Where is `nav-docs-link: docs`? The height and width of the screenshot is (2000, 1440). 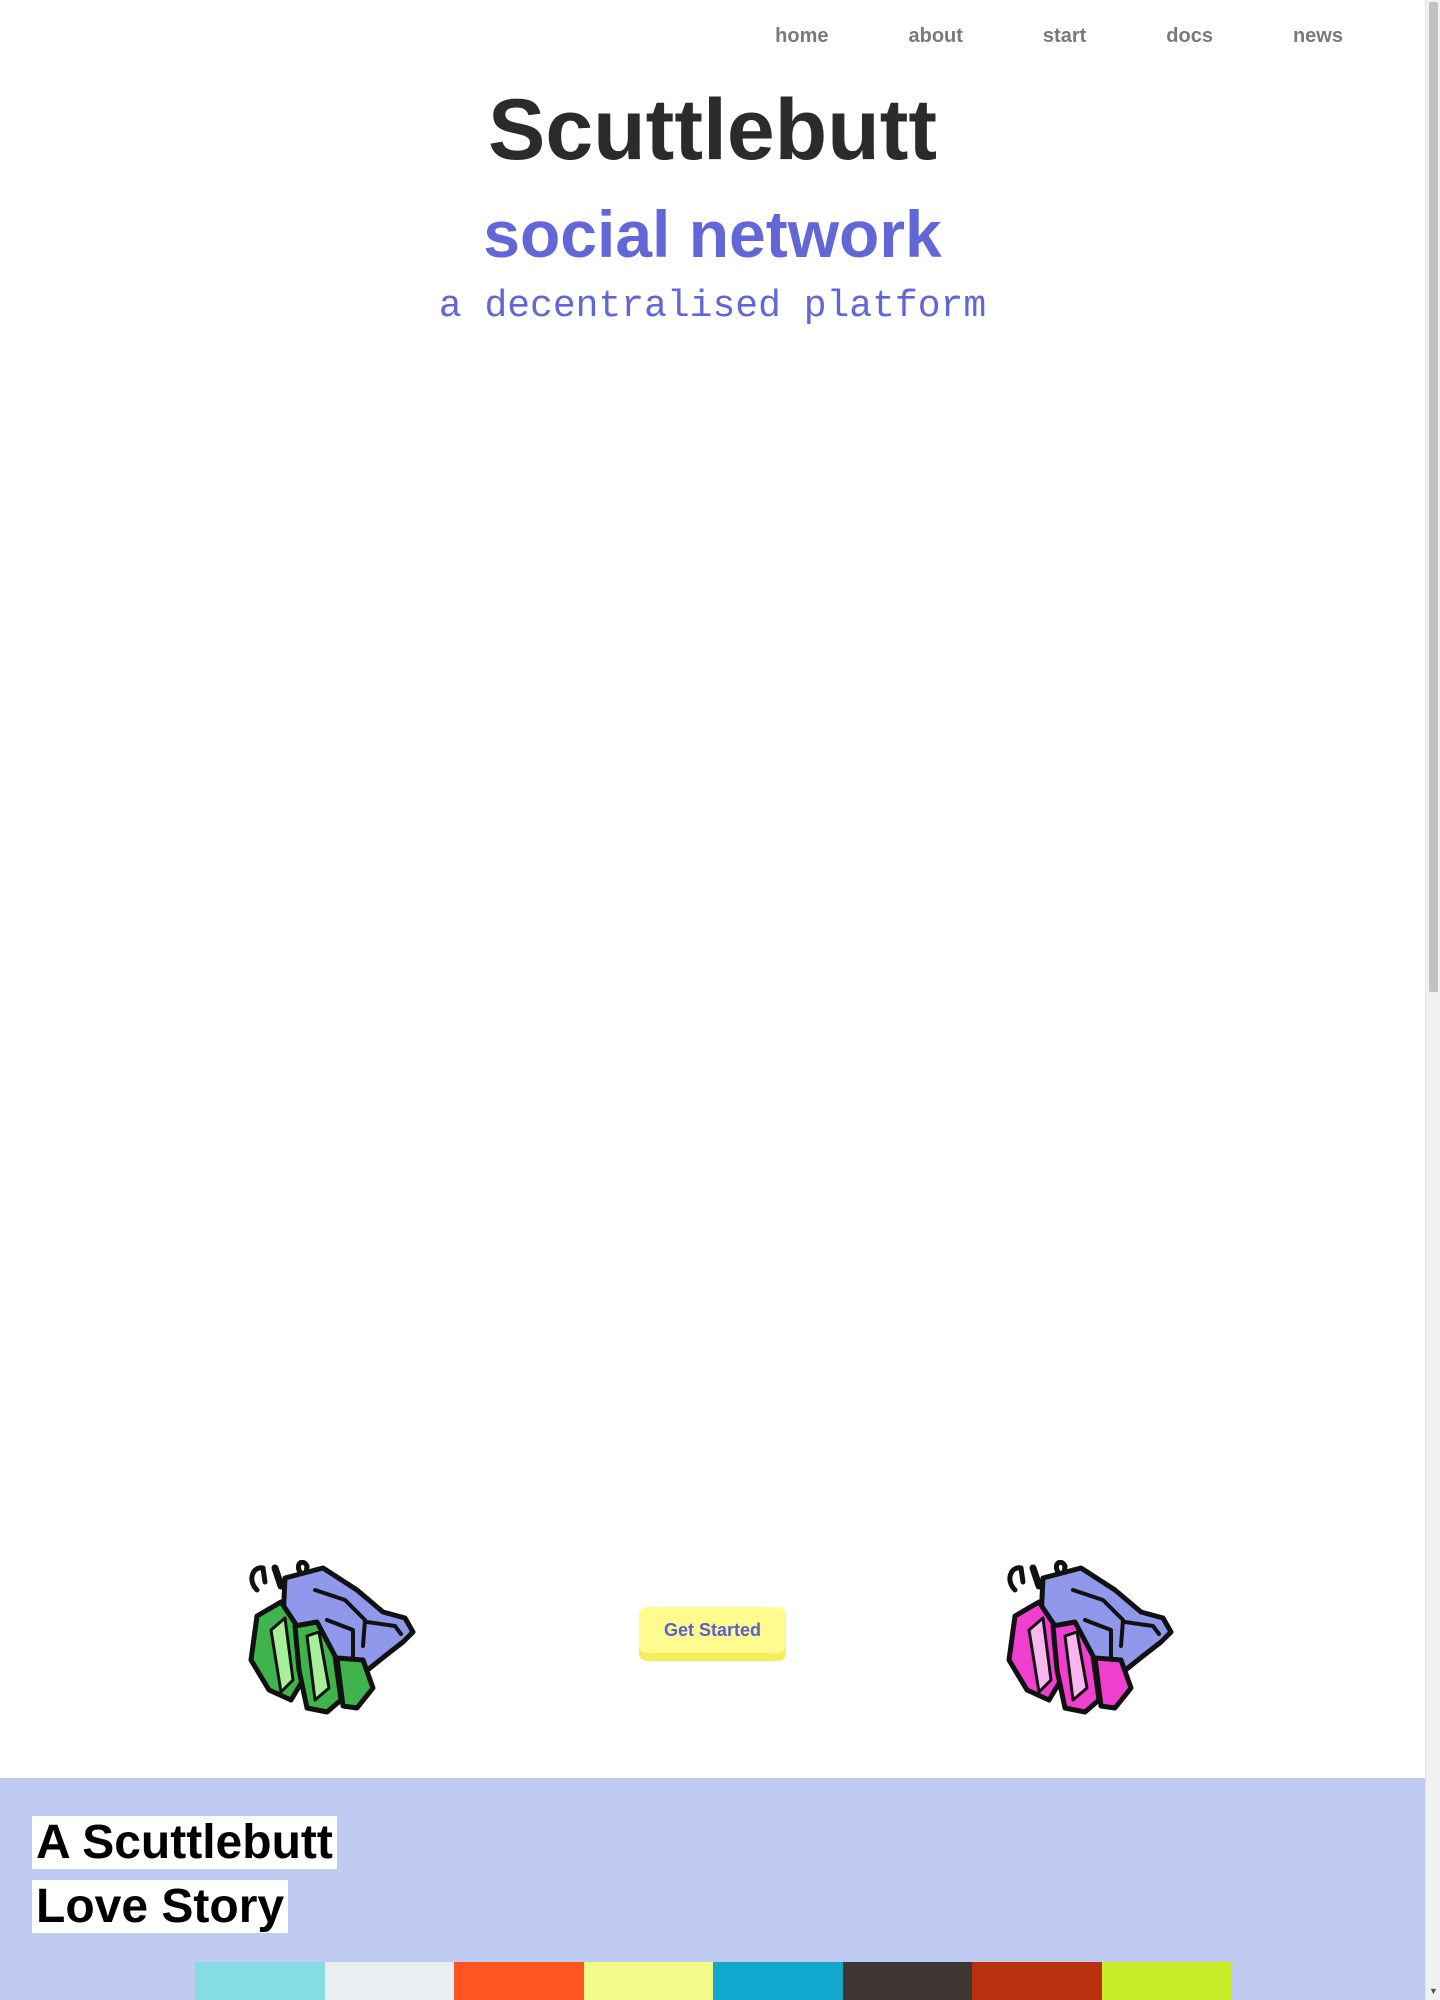 nav-docs-link: docs is located at coordinates (1189, 36).